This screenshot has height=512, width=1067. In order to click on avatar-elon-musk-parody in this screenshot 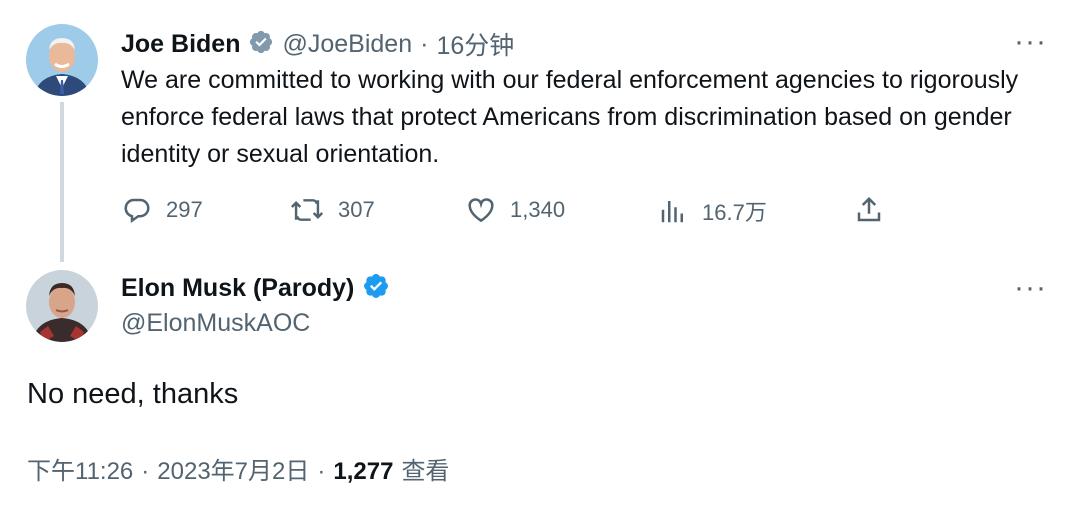, I will do `click(62, 306)`.